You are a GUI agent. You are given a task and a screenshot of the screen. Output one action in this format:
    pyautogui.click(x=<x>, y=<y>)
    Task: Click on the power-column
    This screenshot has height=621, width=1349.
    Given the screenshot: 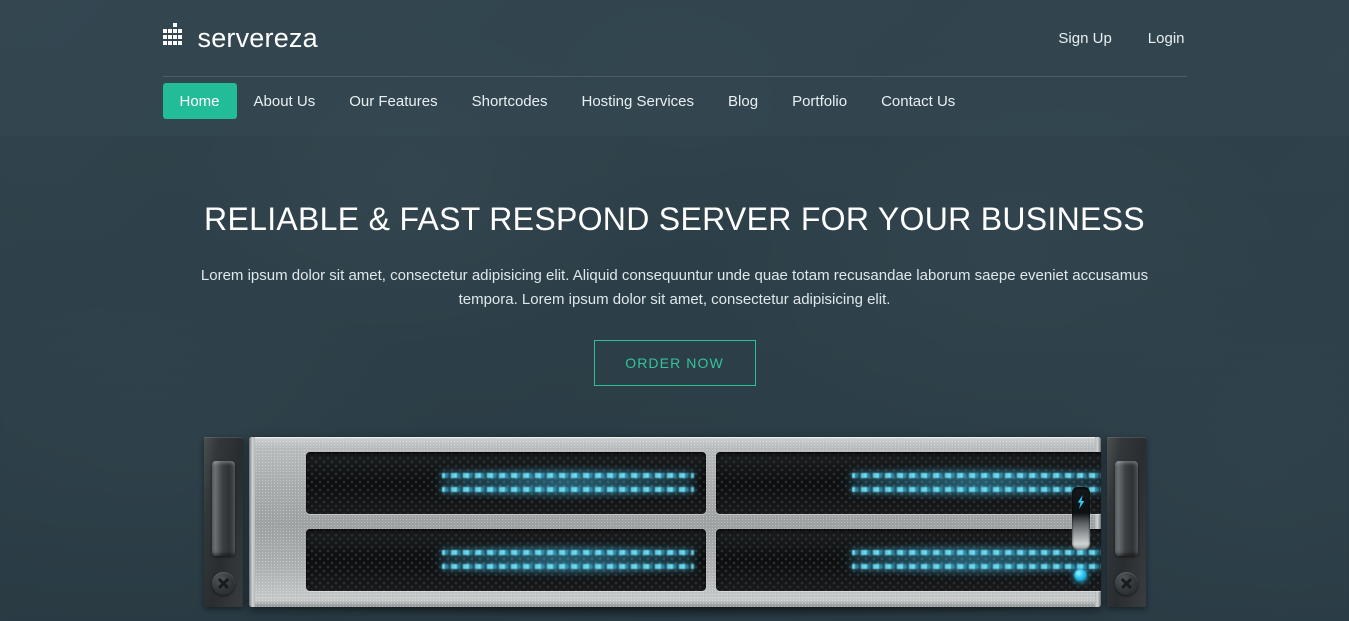 What is the action you would take?
    pyautogui.click(x=1081, y=541)
    